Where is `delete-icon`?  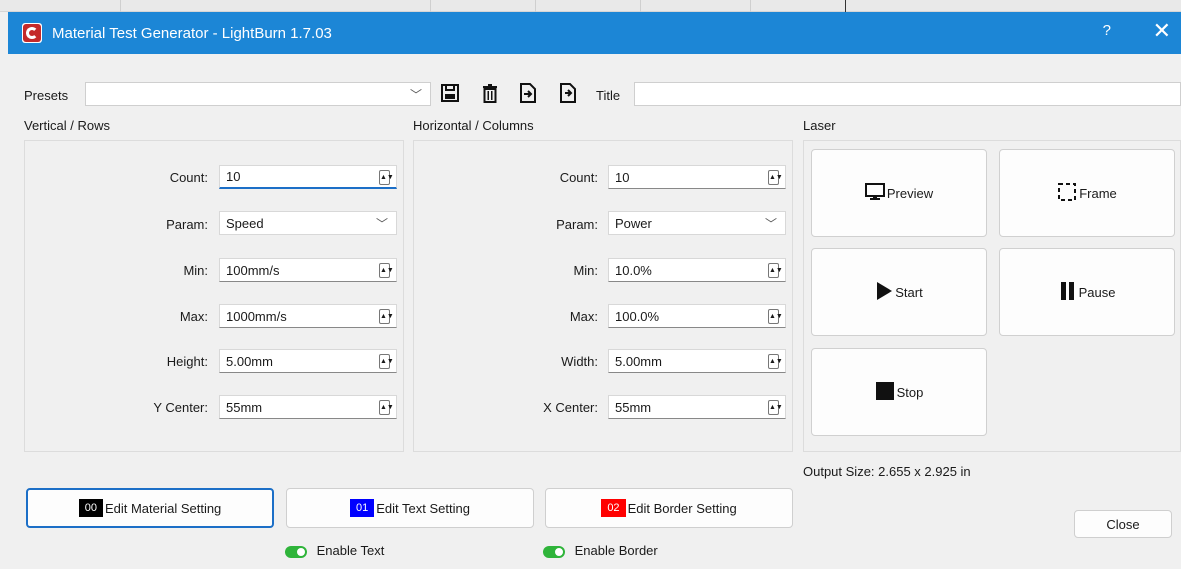
delete-icon is located at coordinates (490, 93).